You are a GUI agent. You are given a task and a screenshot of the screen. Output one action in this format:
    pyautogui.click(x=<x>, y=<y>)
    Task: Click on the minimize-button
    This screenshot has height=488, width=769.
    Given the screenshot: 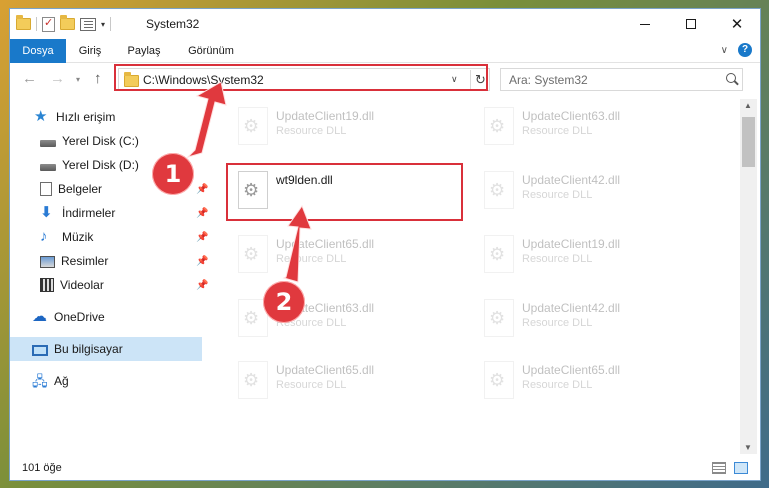 What is the action you would take?
    pyautogui.click(x=645, y=24)
    